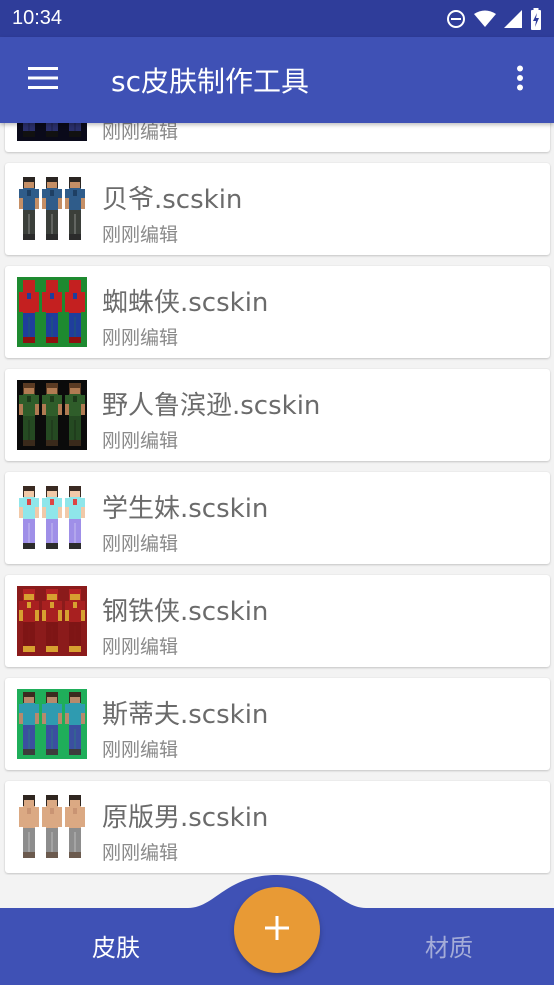 The image size is (554, 985). I want to click on skin-list-item: 斯蒂夫.scskin 刚刚编辑, so click(277, 724).